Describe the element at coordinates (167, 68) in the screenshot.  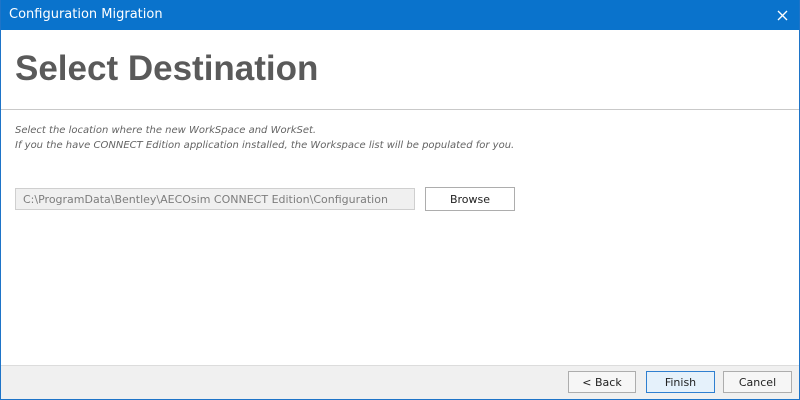
I see `page-title: Select Destination` at that location.